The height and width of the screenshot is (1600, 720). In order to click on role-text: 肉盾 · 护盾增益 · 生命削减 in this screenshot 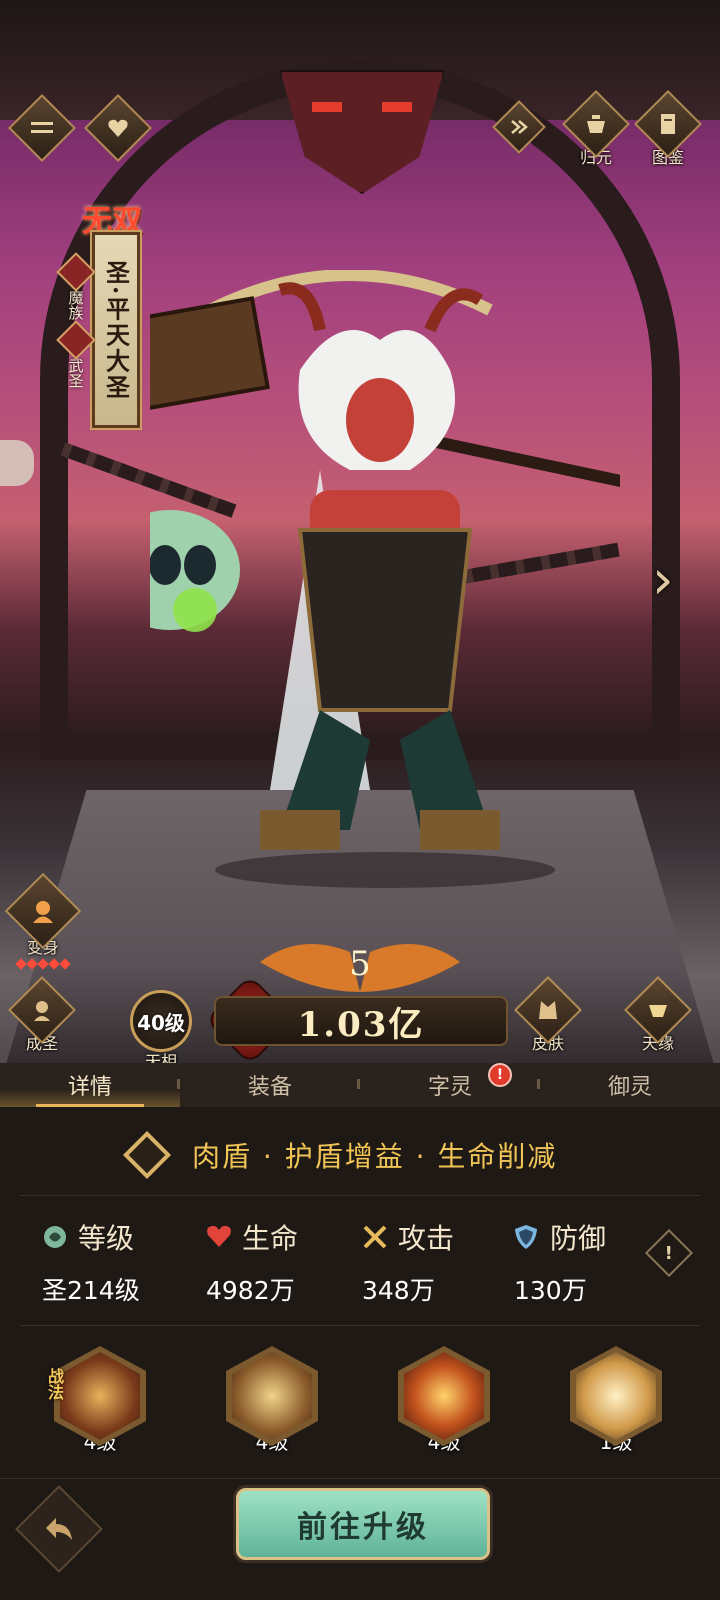, I will do `click(375, 1156)`.